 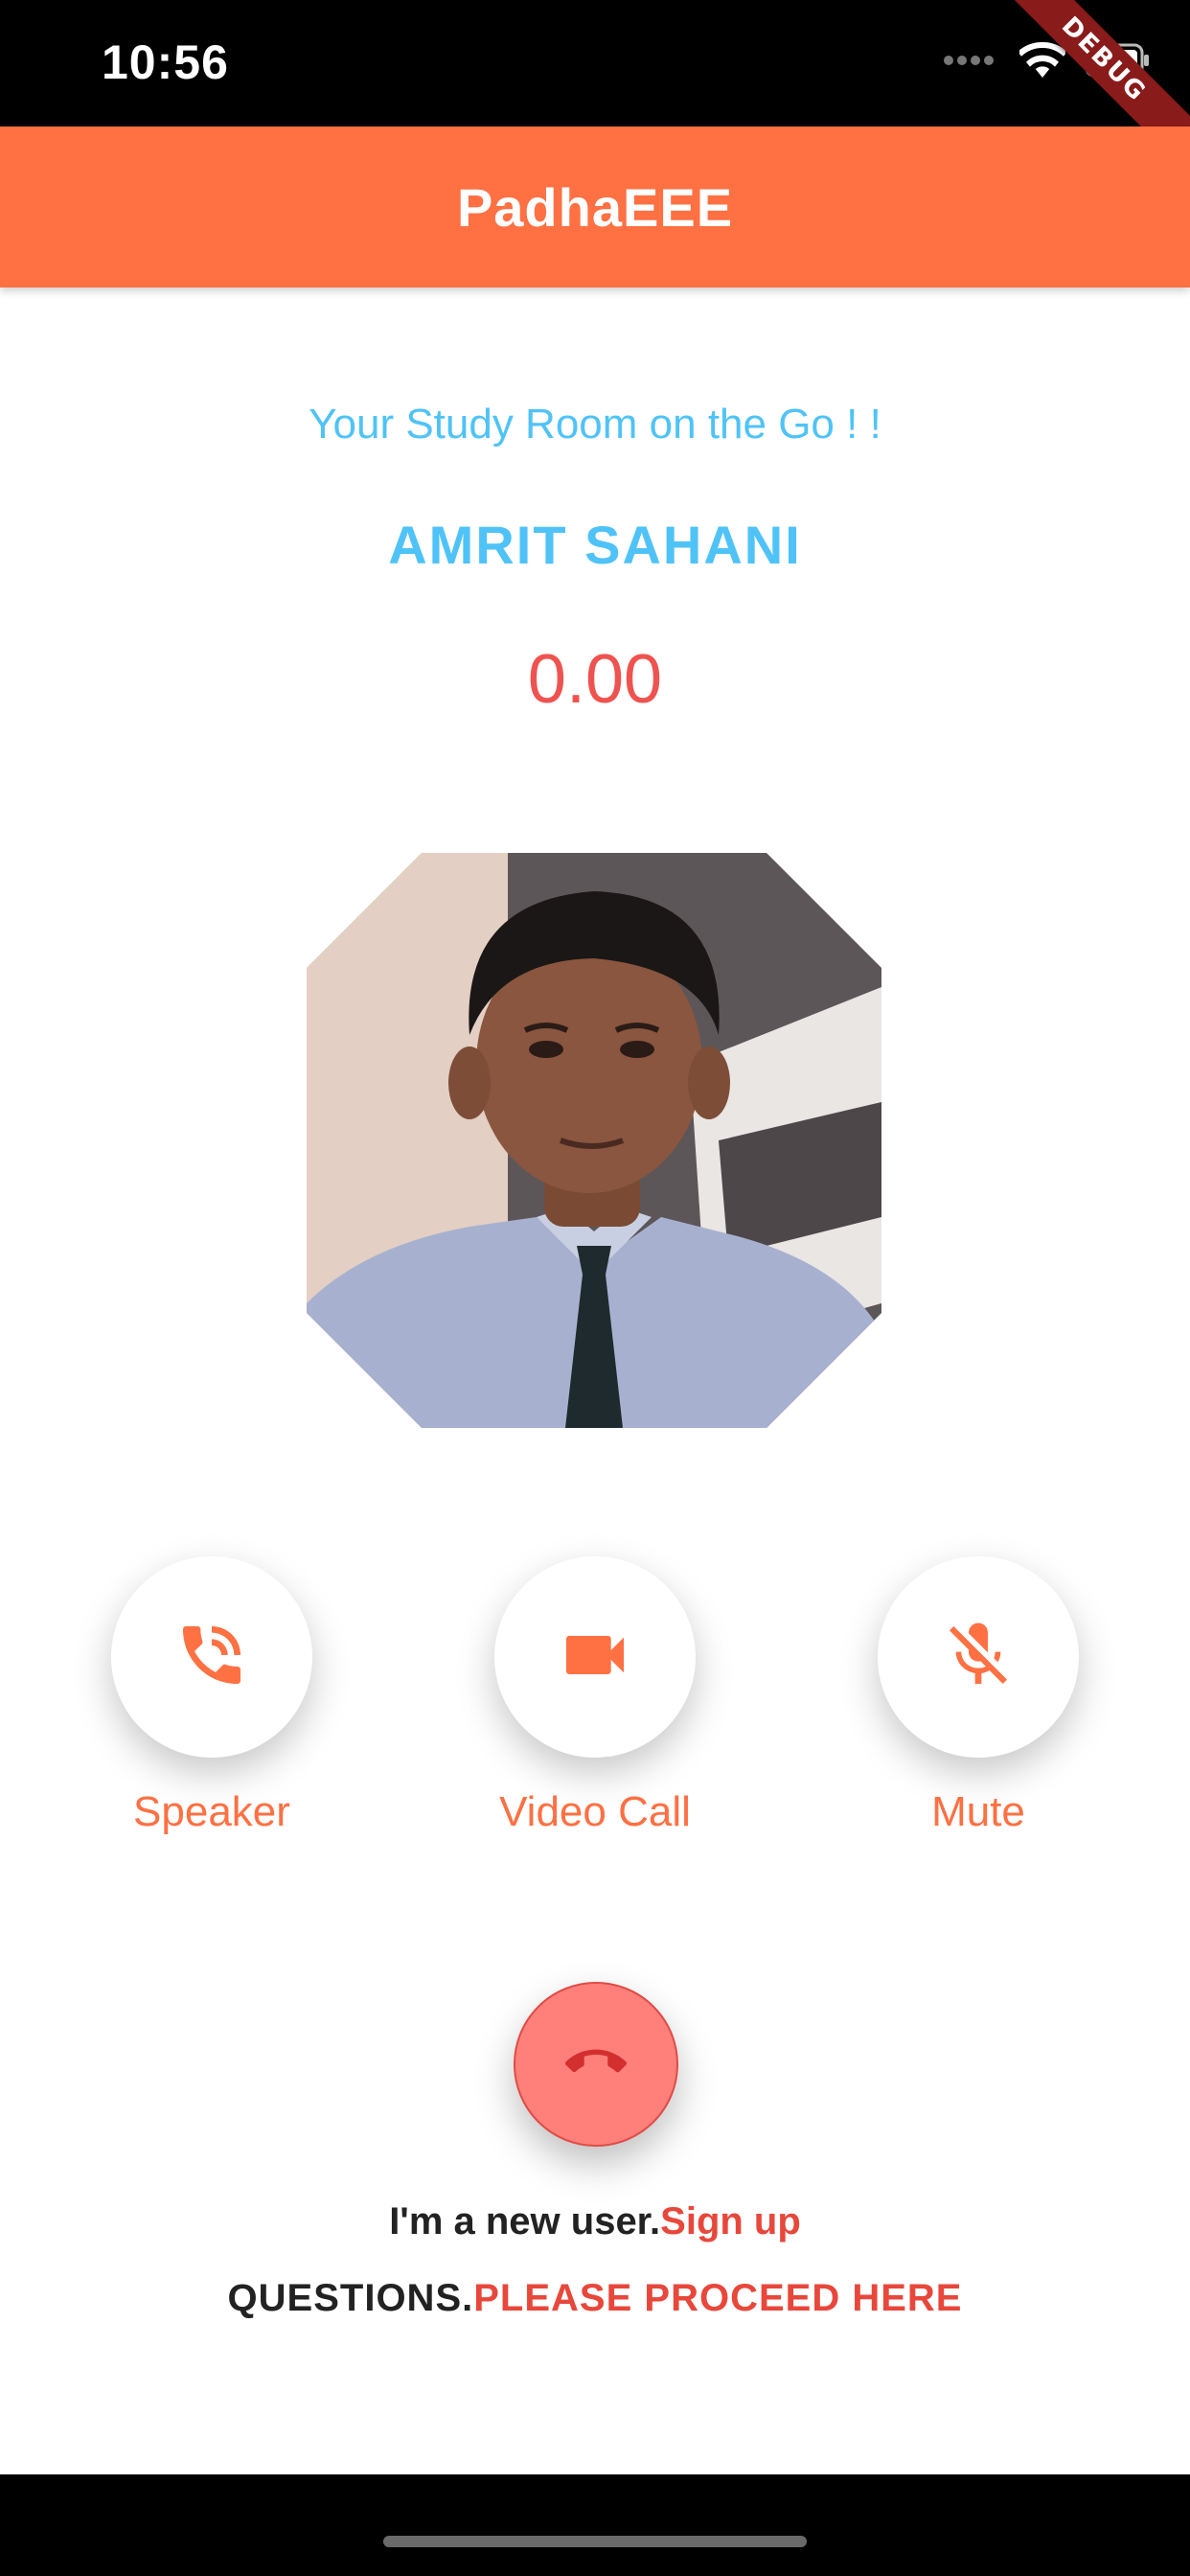 I want to click on home-indicator-area, so click(x=595, y=2525).